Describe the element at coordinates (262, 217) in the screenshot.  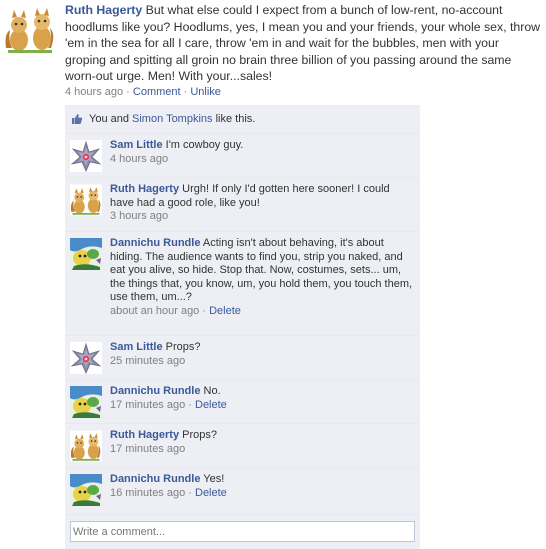
I see `comment-meta: 3 hours ago` at that location.